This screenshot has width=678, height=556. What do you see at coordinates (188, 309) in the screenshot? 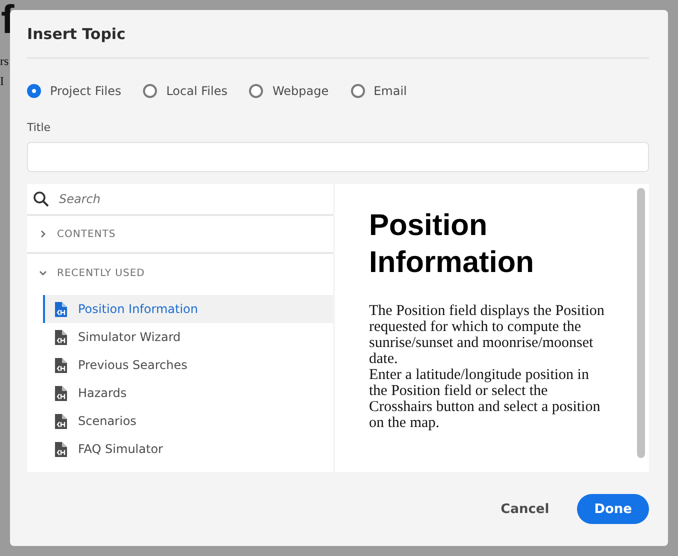
I see `topic-item: Position Information` at bounding box center [188, 309].